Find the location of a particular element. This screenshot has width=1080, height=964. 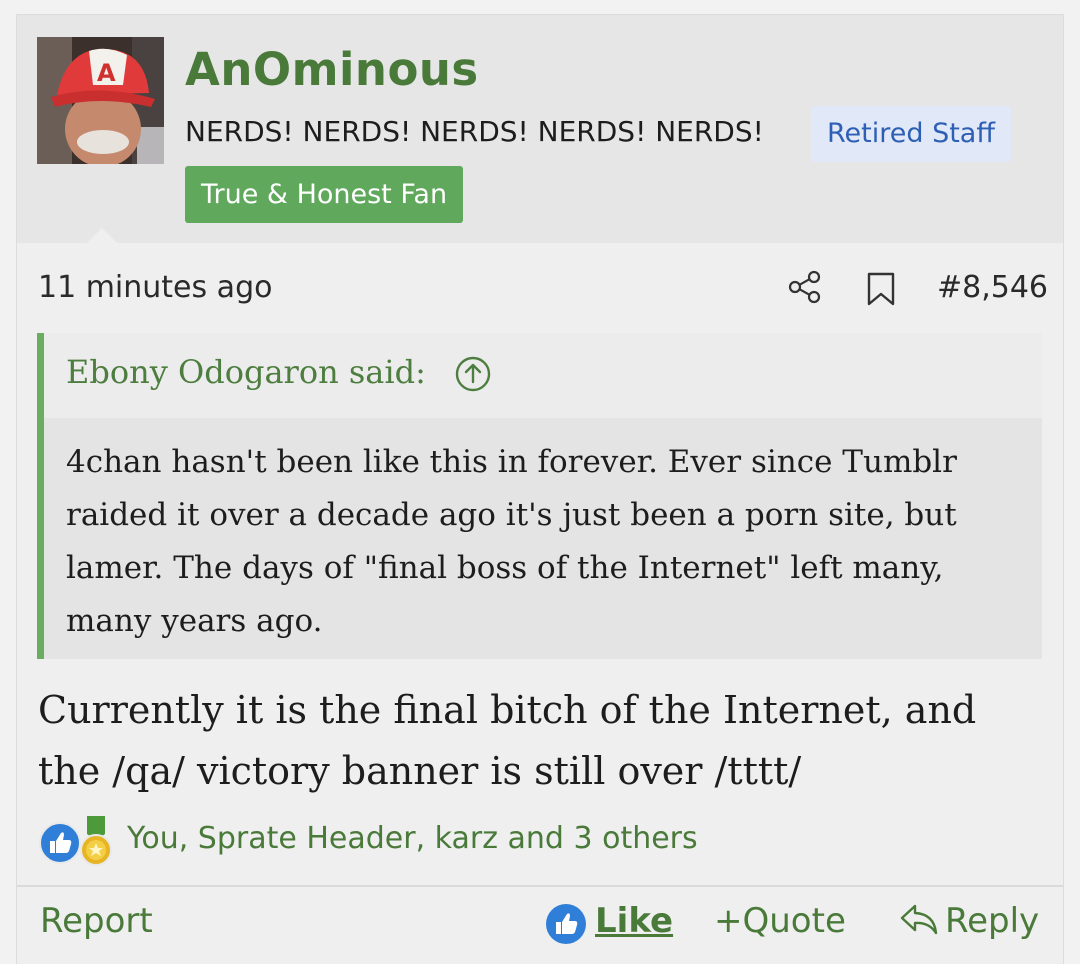

quote-author: Ebony Odogaron said: is located at coordinates (246, 372).